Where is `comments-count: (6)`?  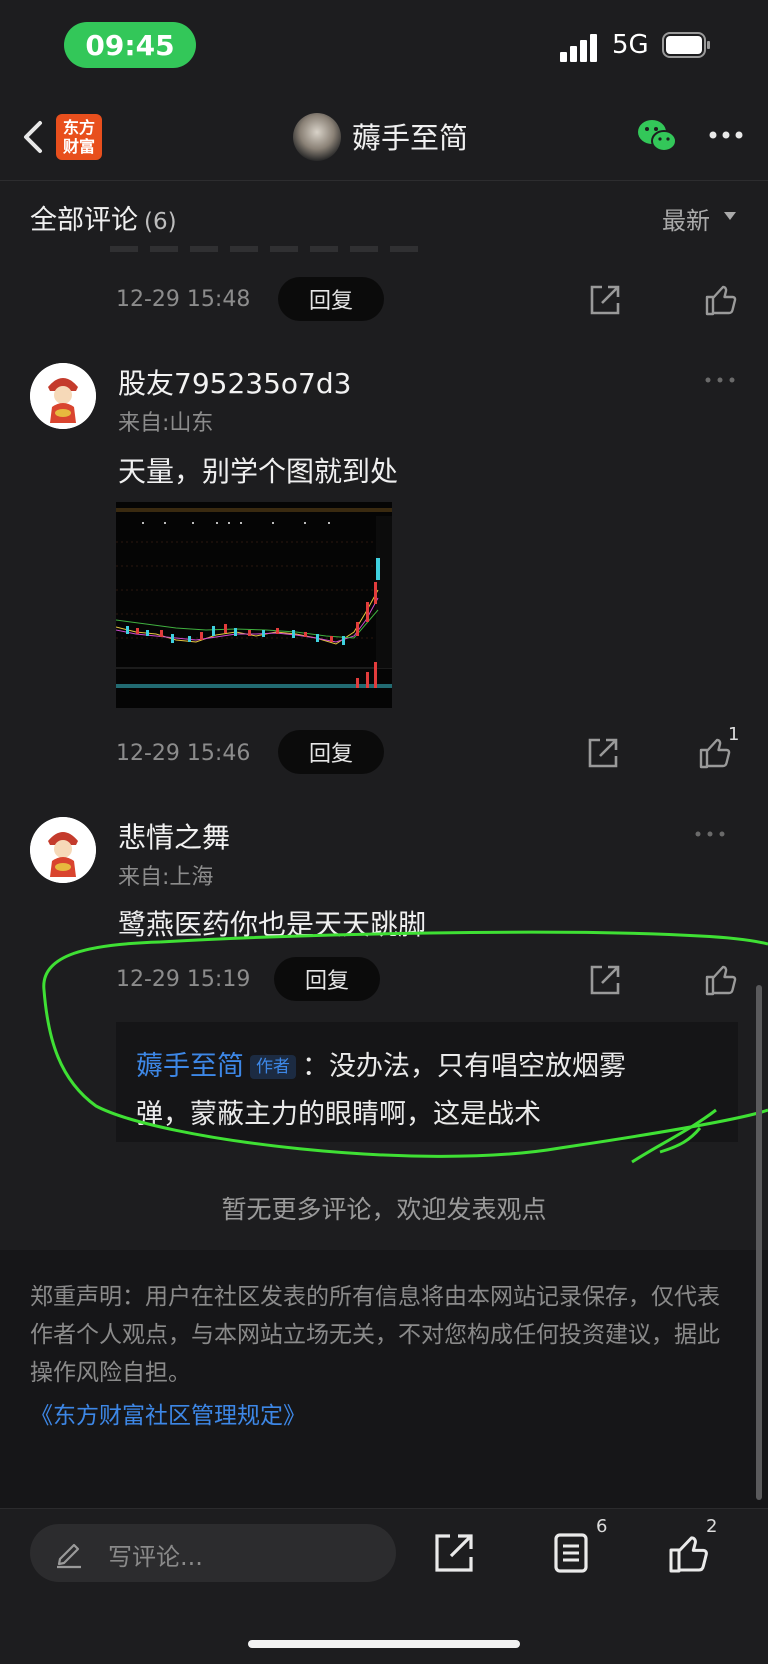 comments-count: (6) is located at coordinates (160, 222).